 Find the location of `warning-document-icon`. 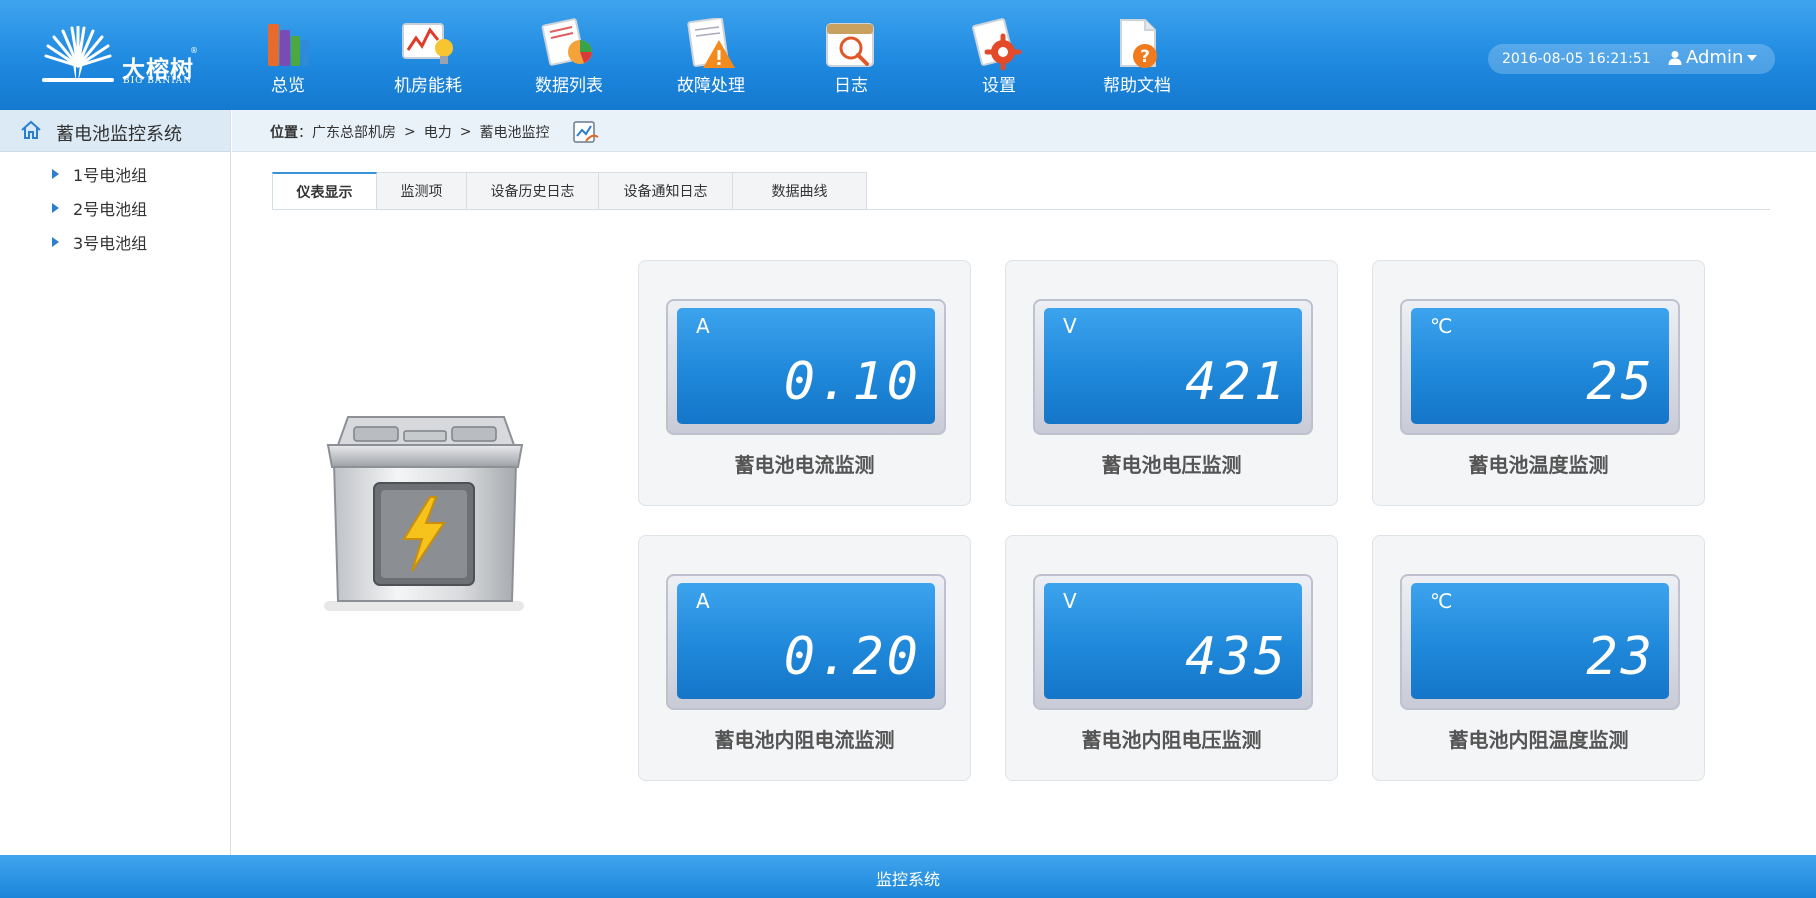

warning-document-icon is located at coordinates (711, 43).